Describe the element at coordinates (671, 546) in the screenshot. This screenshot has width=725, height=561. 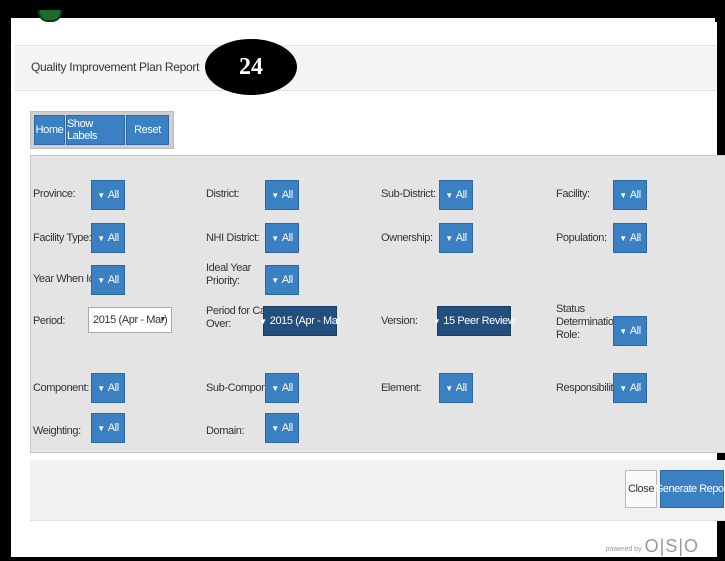
I see `brand-logo: O|S|O` at that location.